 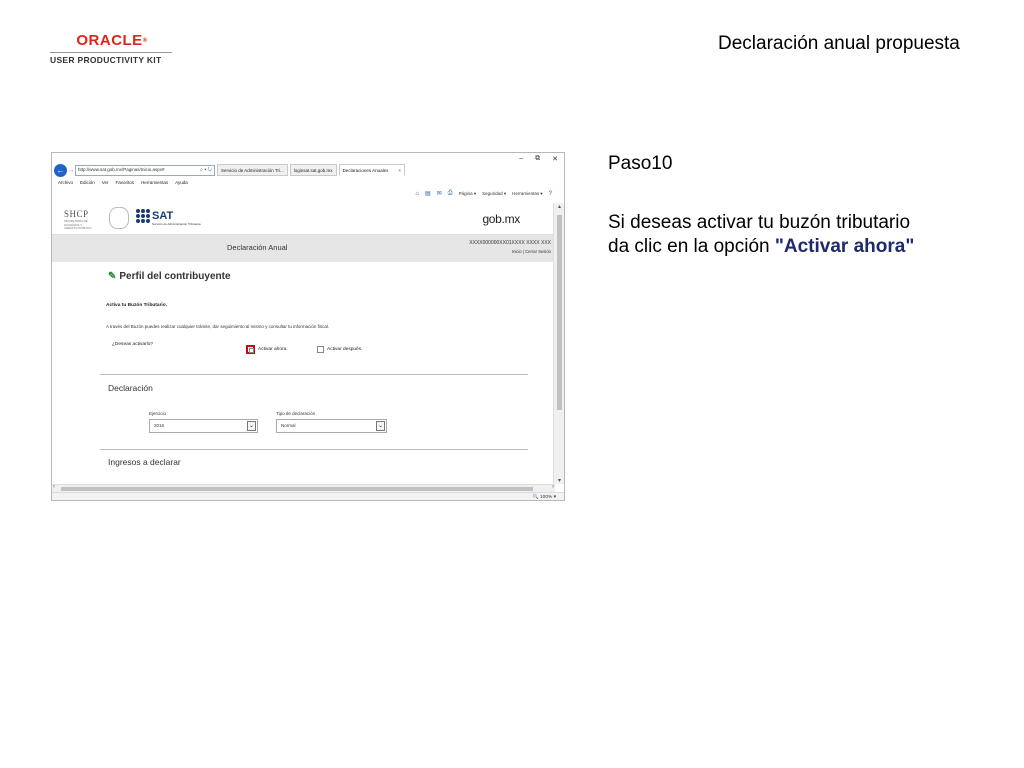 What do you see at coordinates (106, 60) in the screenshot?
I see `product-name: USER PRODUCTIVITY KIT` at bounding box center [106, 60].